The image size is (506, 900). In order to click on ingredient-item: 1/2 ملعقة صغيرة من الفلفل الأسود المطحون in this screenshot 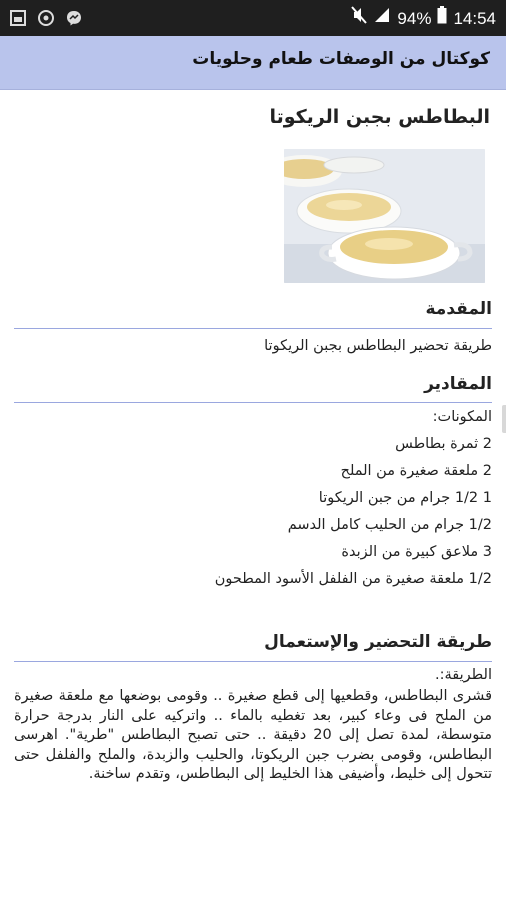, I will do `click(353, 579)`.